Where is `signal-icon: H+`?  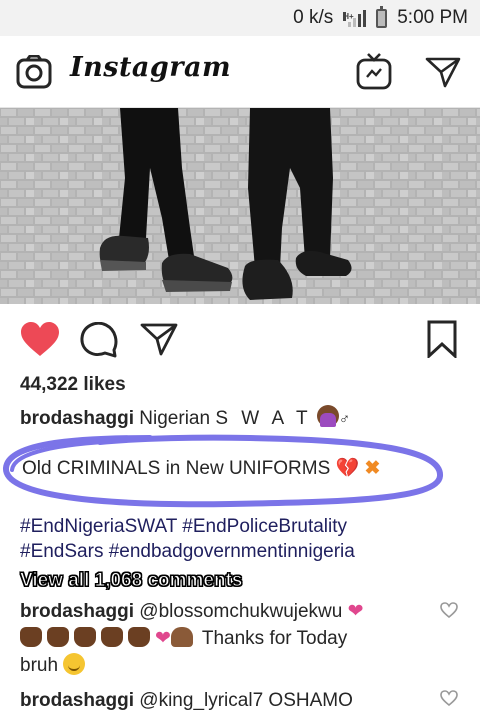 signal-icon: H+ is located at coordinates (355, 18).